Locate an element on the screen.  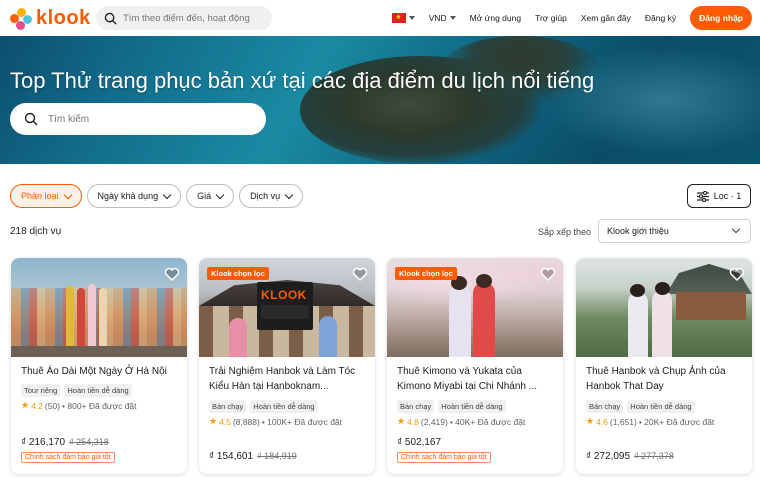
result-count: 218 dịch vụ is located at coordinates (36, 231).